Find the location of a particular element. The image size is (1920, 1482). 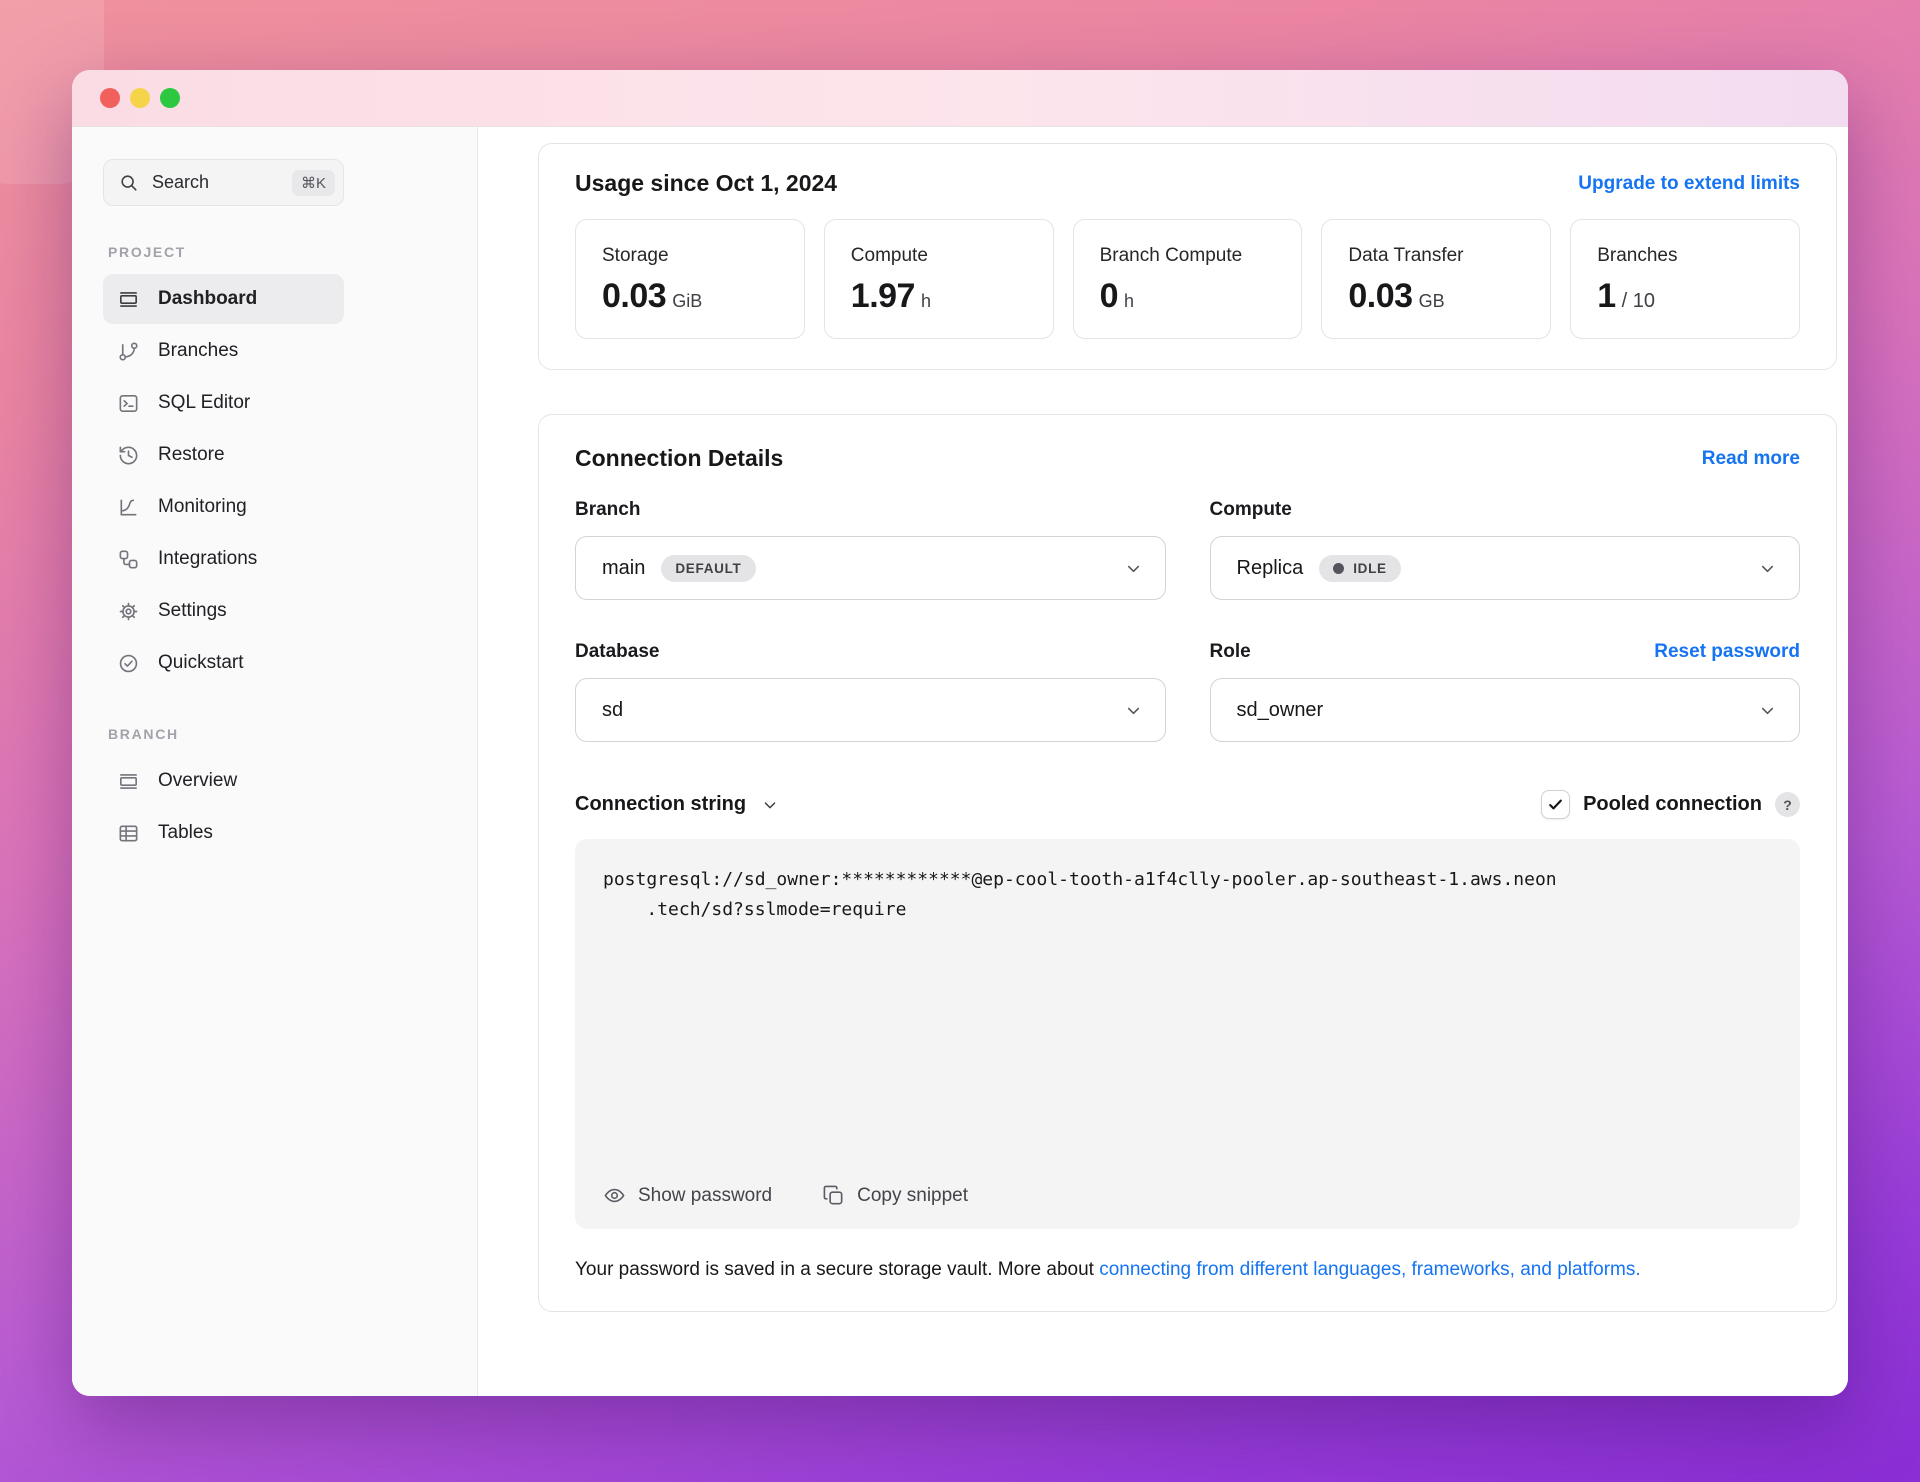

pooled-connection-checkbox is located at coordinates (1556, 804).